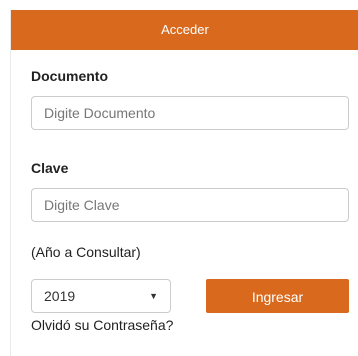 The width and height of the screenshot is (358, 356). Describe the element at coordinates (86, 252) in the screenshot. I see `year-label: (Año a Consultar)` at that location.